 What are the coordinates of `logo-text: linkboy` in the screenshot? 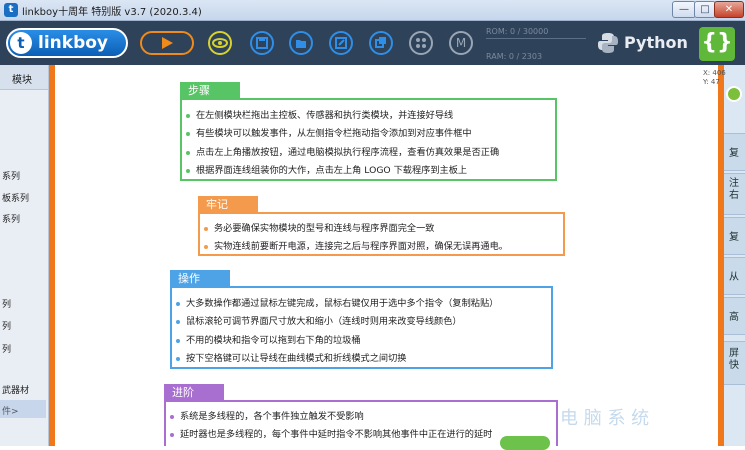 It's located at (73, 43).